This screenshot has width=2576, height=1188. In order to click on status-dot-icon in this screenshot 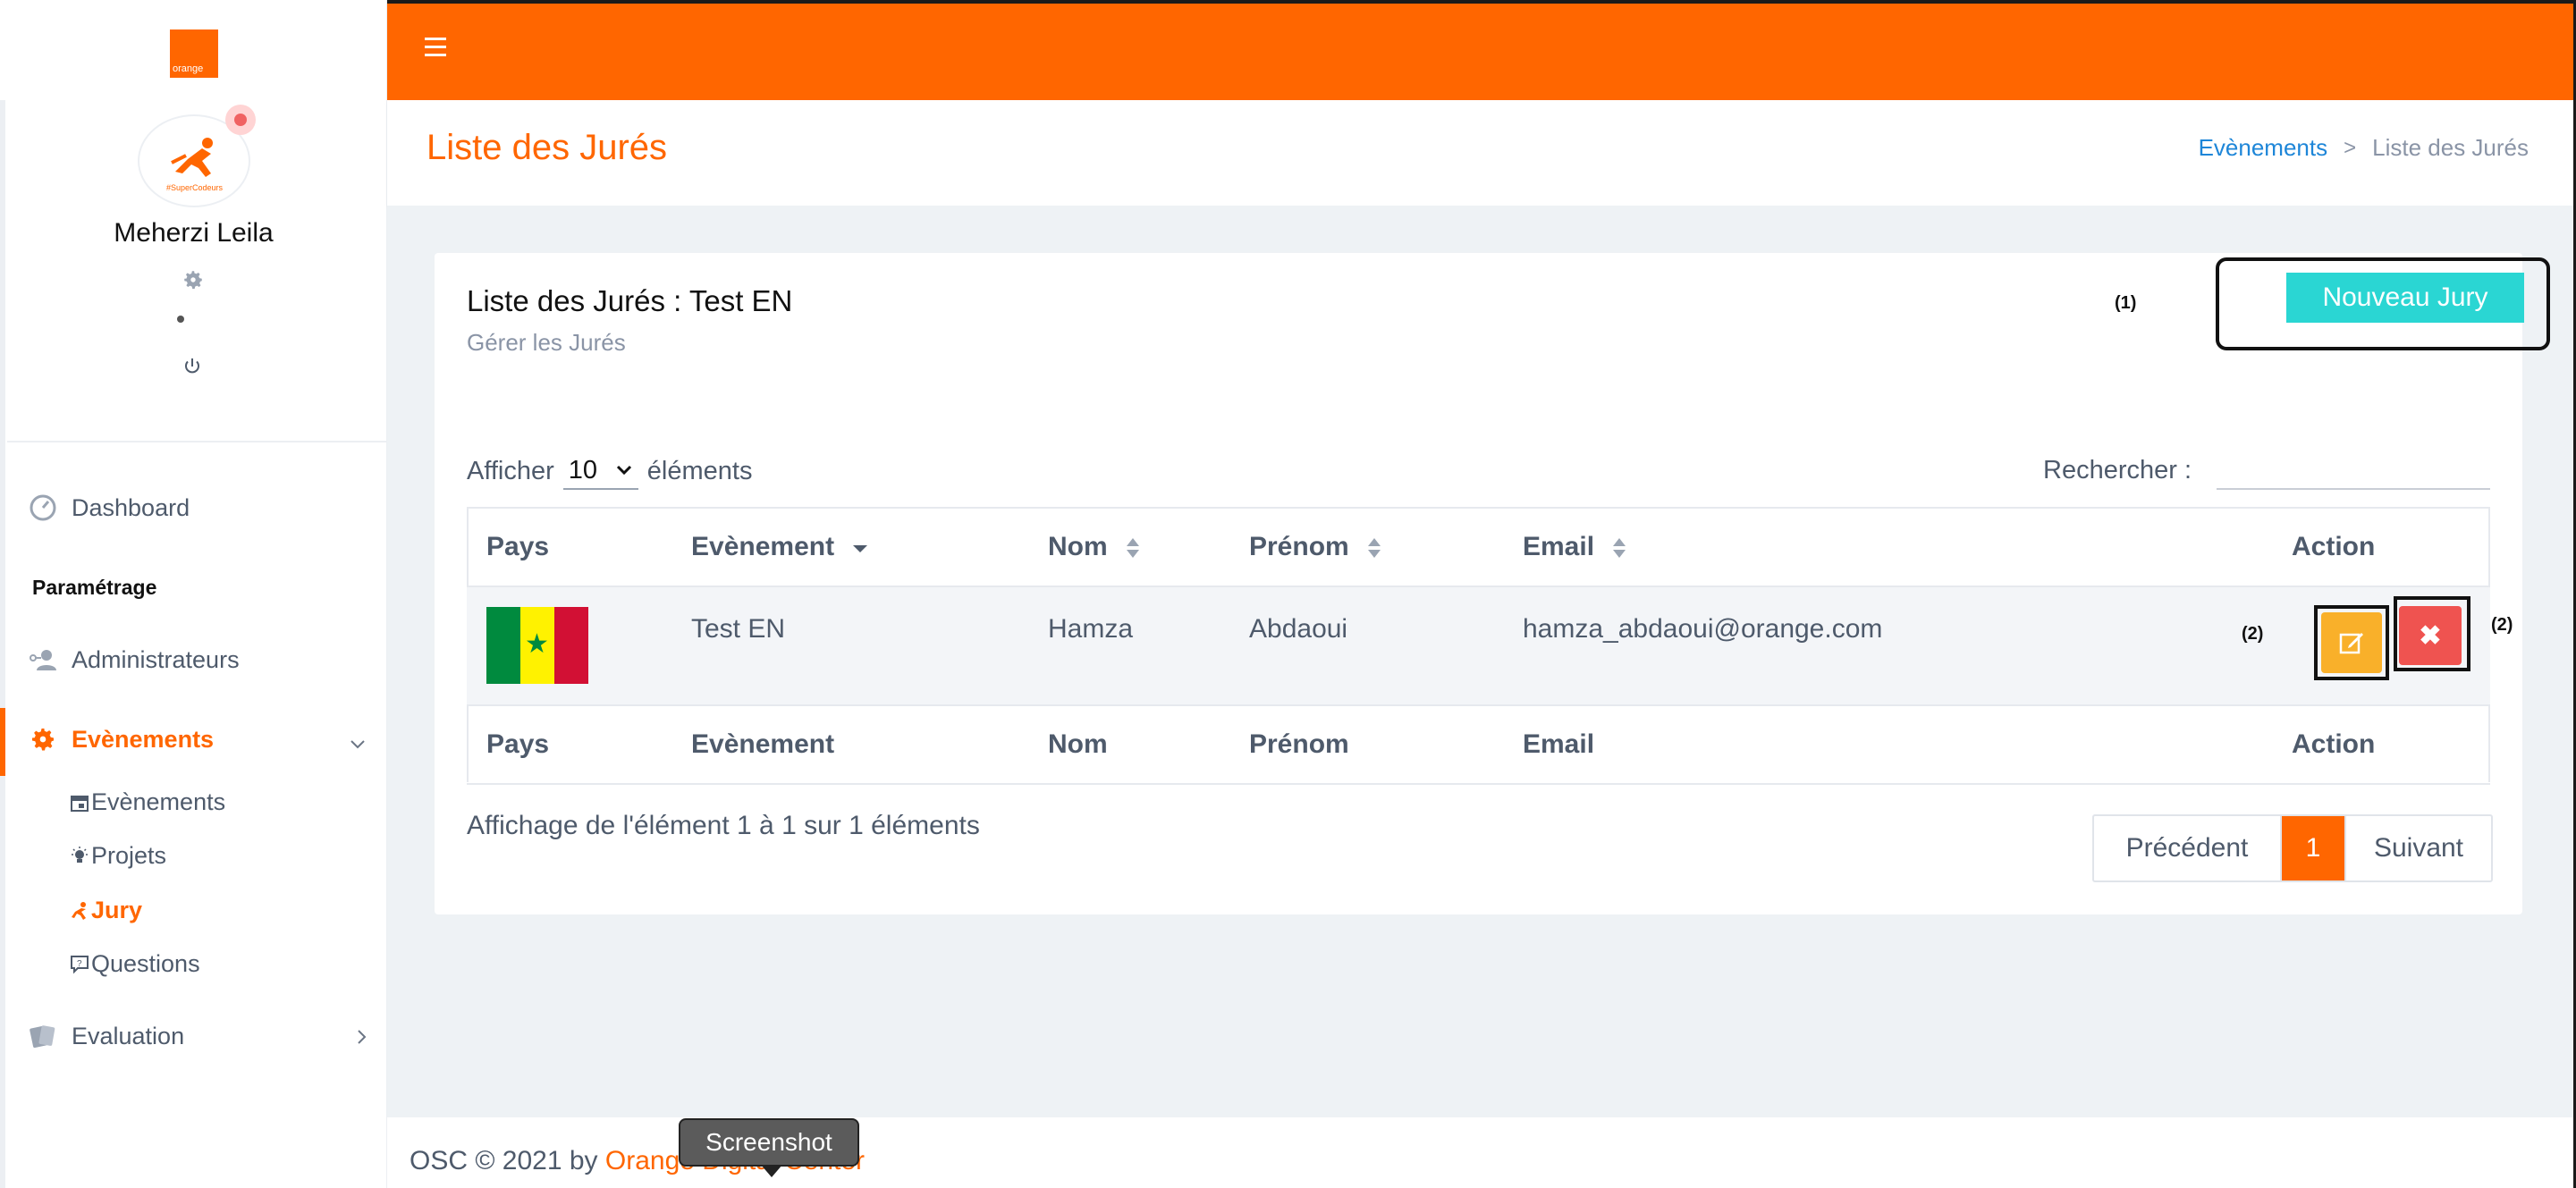, I will do `click(240, 120)`.